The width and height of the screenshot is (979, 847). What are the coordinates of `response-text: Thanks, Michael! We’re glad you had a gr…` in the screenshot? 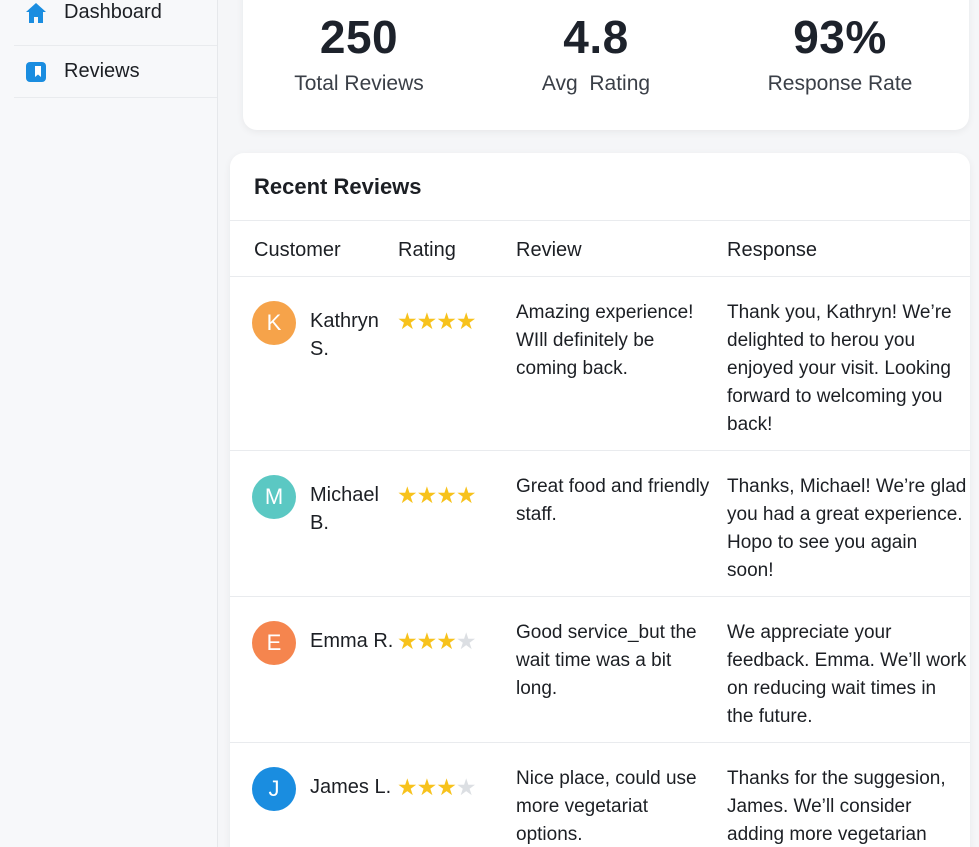 It's located at (847, 528).